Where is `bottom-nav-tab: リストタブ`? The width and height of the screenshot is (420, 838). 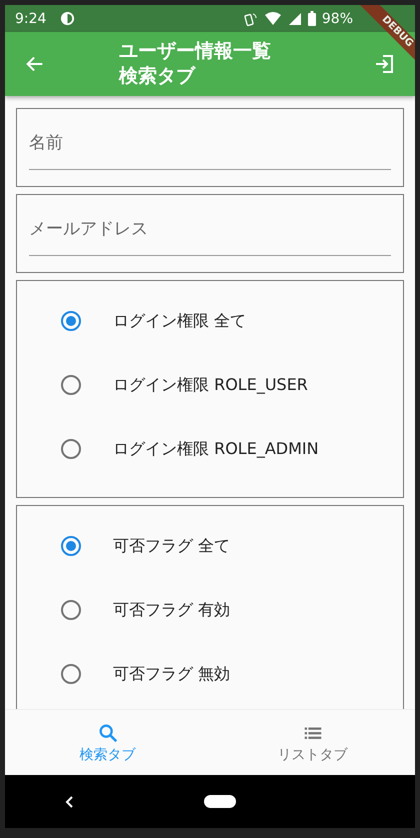 bottom-nav-tab: リストタブ is located at coordinates (312, 742).